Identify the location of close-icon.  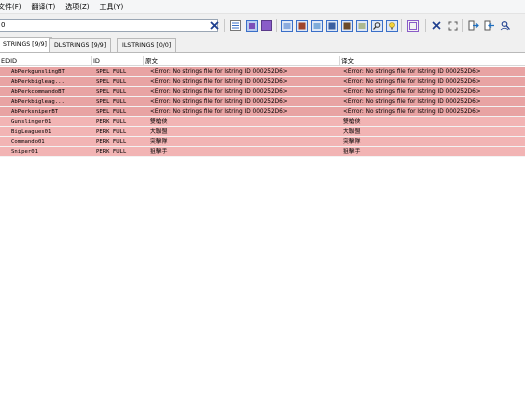
(436, 25).